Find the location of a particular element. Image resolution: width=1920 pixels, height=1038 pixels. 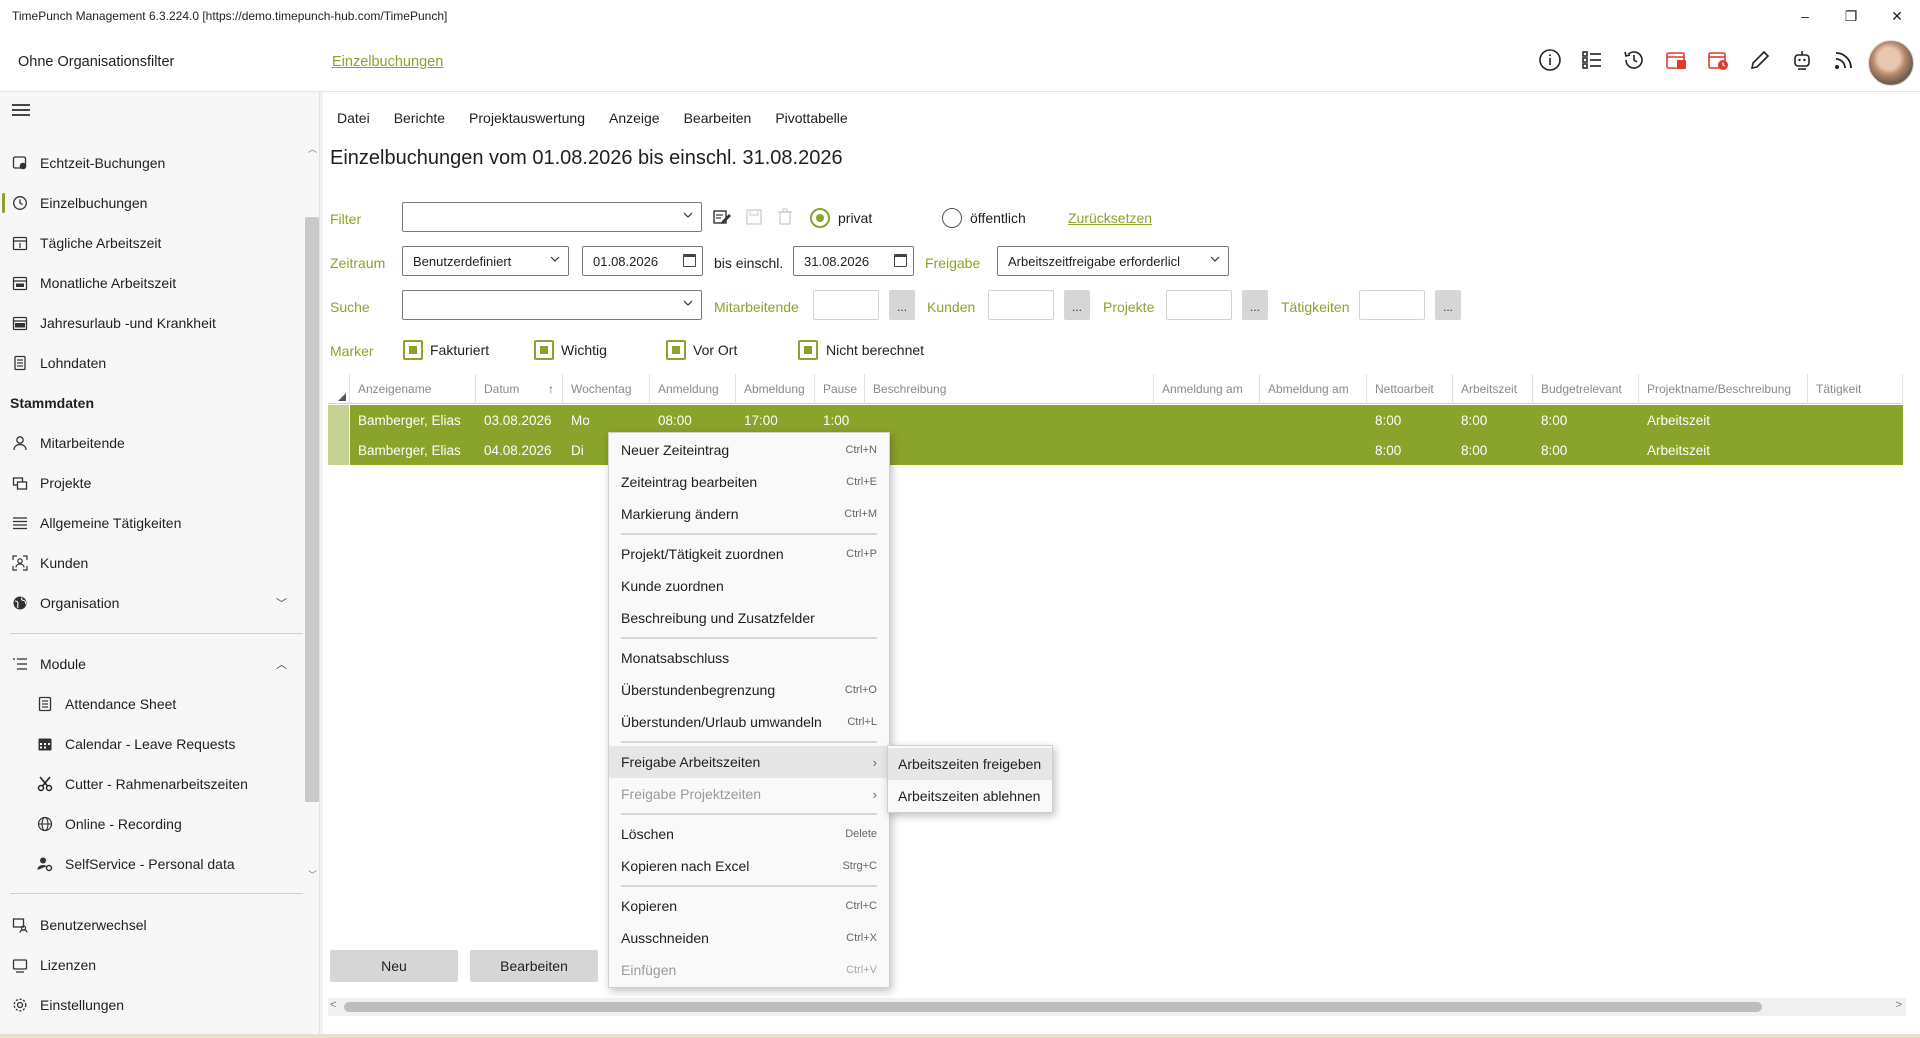

menu-bearbeiten: Bearbeiten is located at coordinates (718, 118).